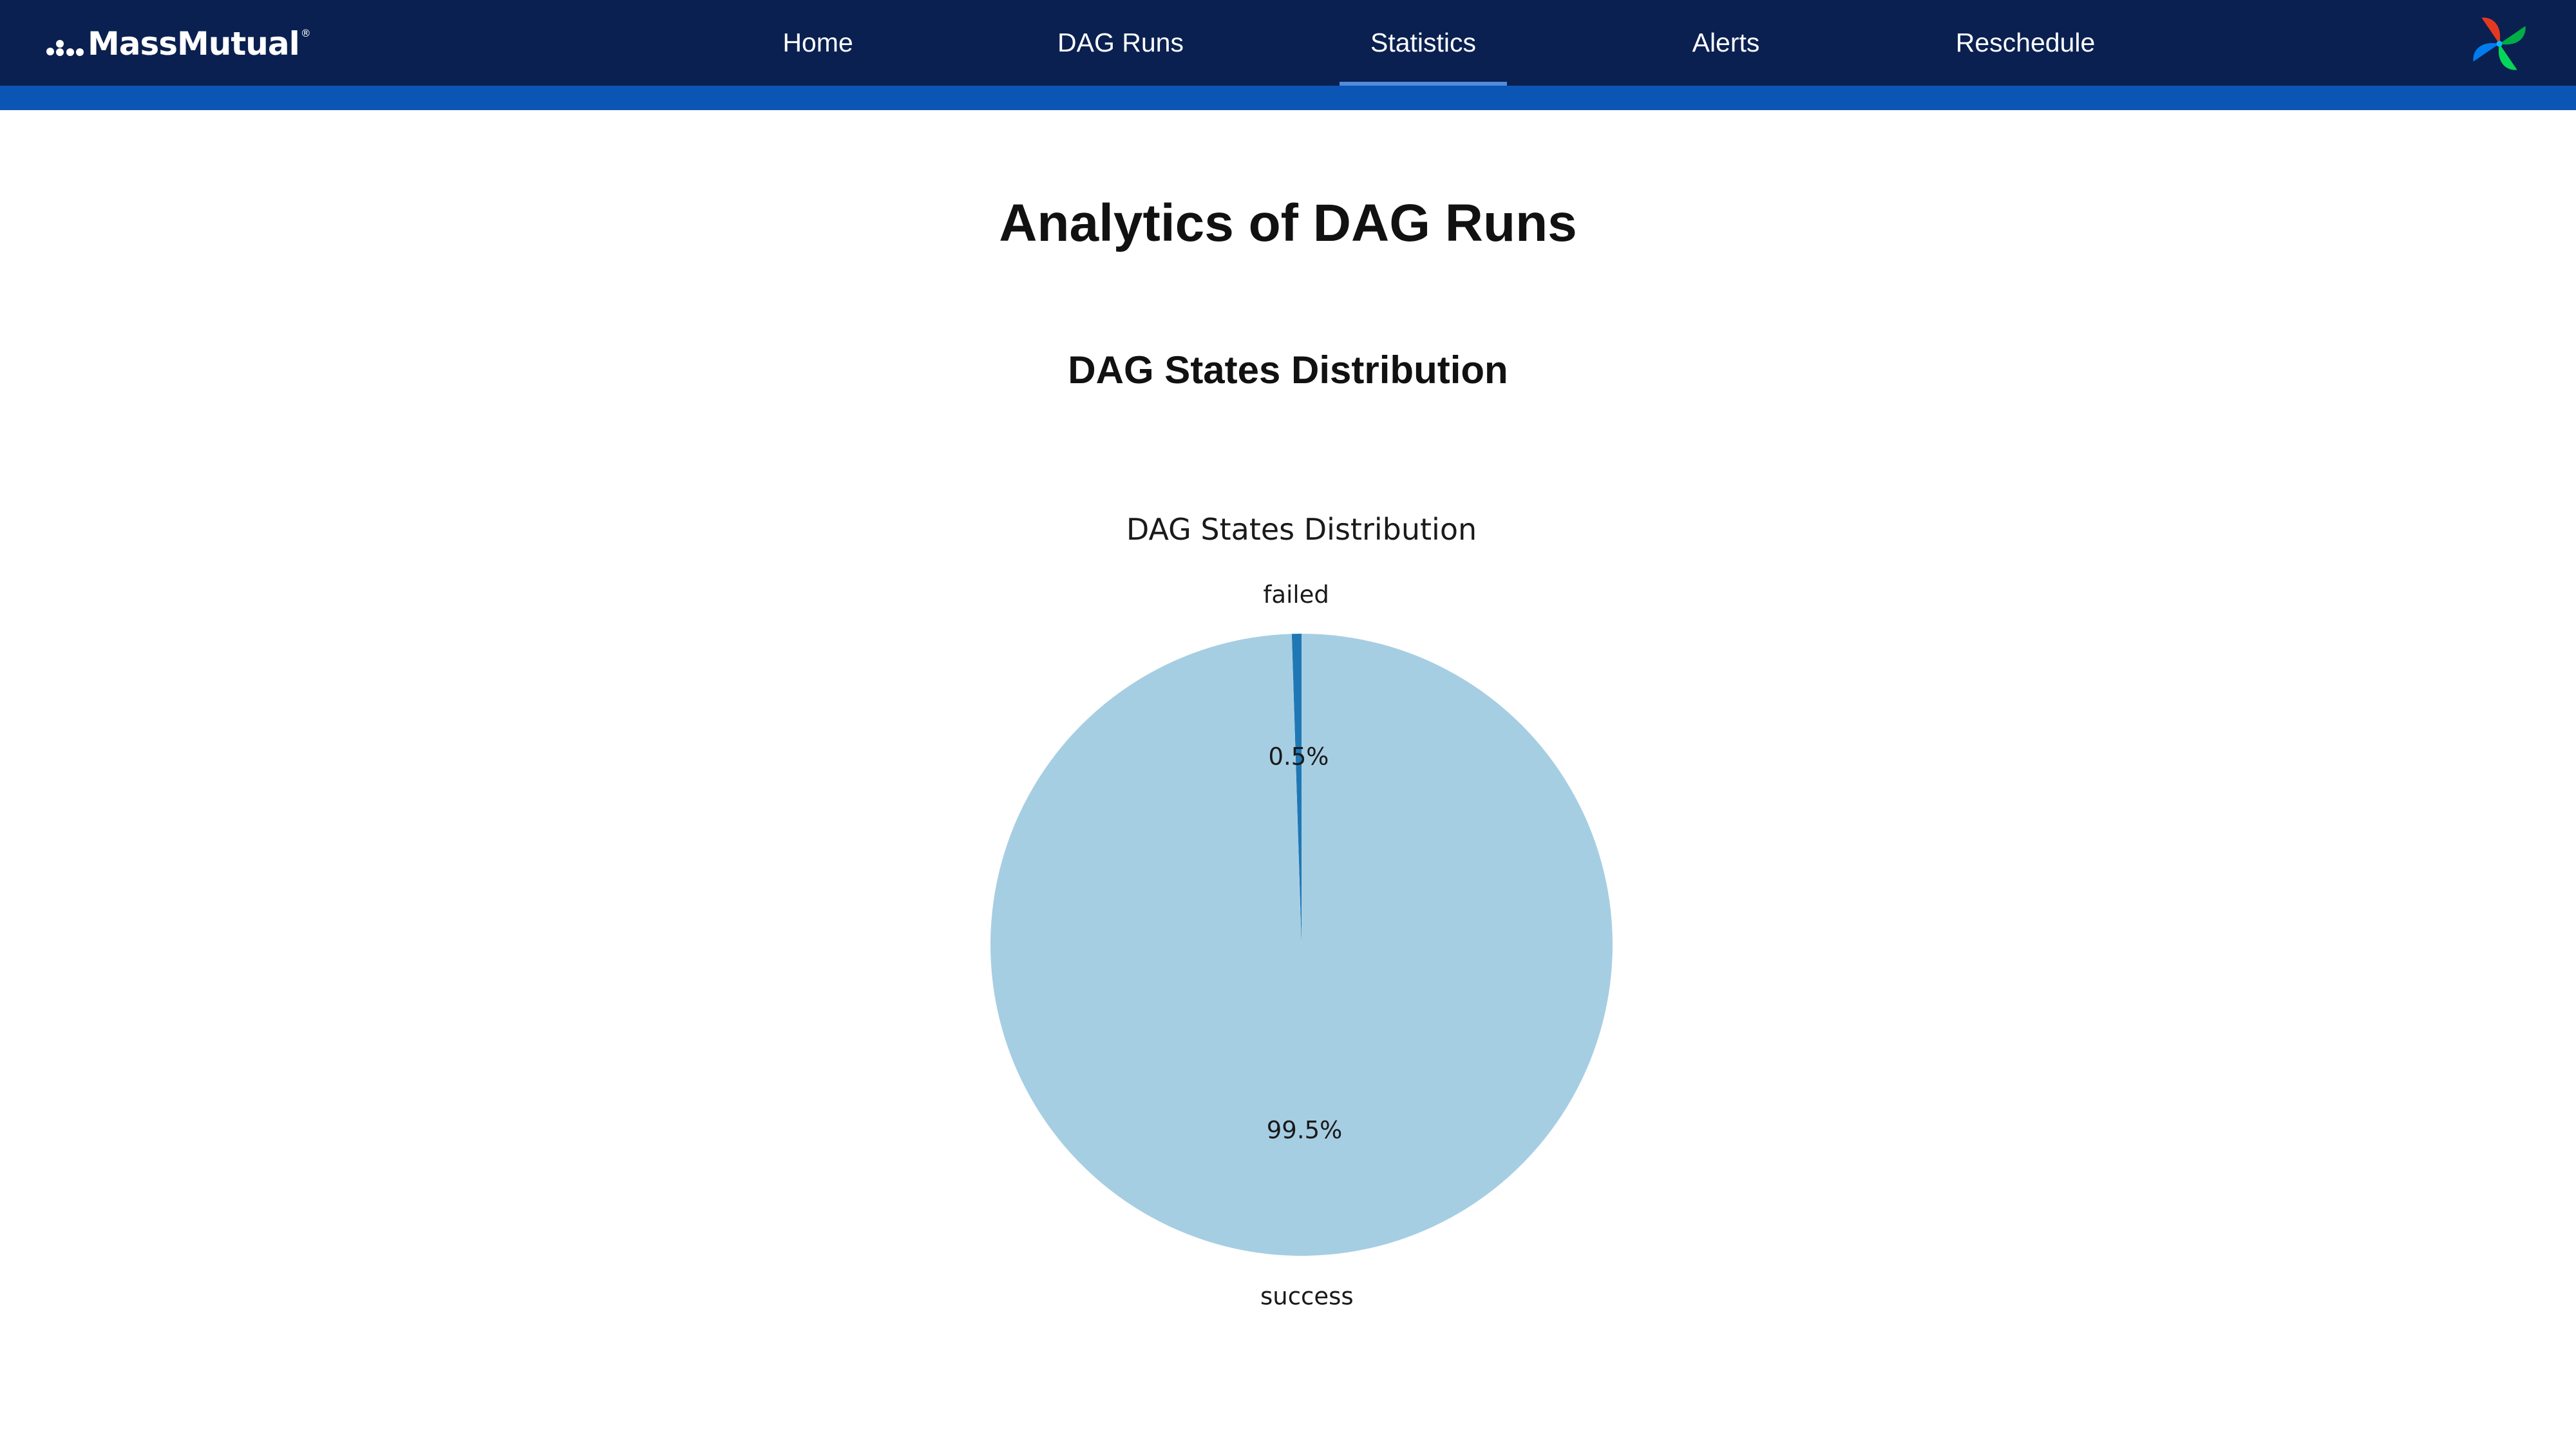  What do you see at coordinates (1305, 1130) in the screenshot?
I see `pie-value-label-success: 99.5%` at bounding box center [1305, 1130].